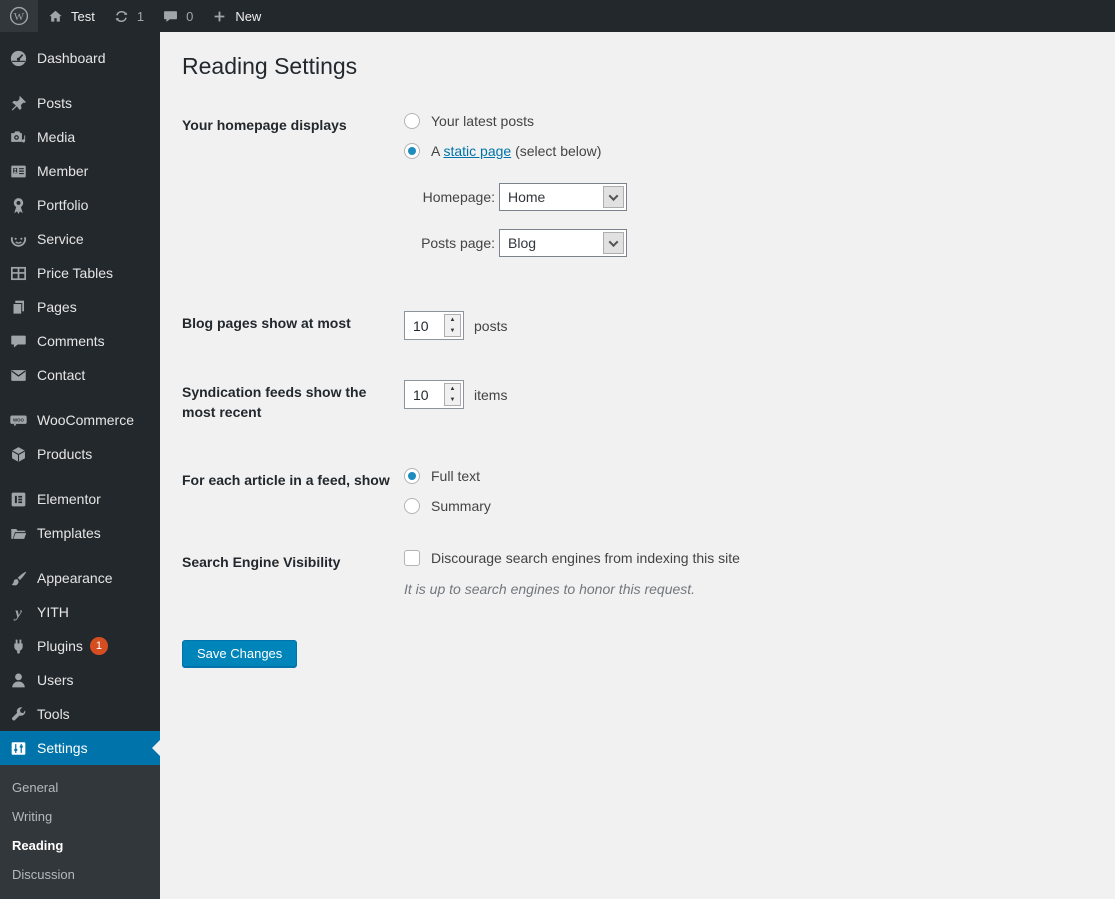  What do you see at coordinates (421, 325) in the screenshot?
I see `posts-per-page-value: 10` at bounding box center [421, 325].